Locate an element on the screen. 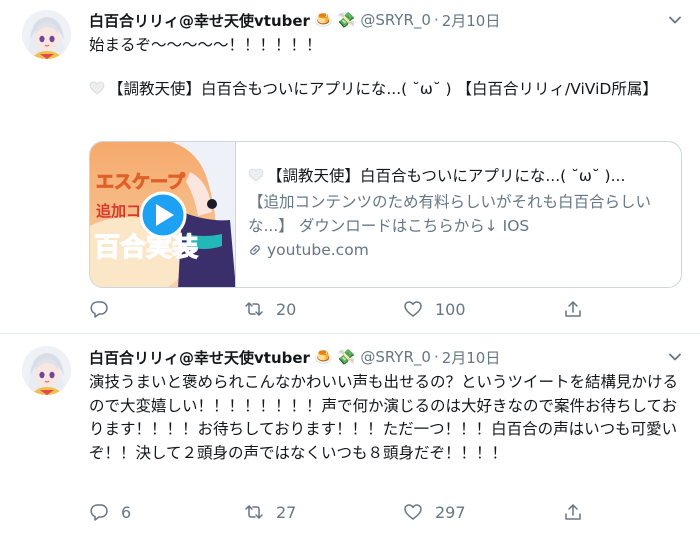 The height and width of the screenshot is (537, 700). like-count: 297 is located at coordinates (450, 512).